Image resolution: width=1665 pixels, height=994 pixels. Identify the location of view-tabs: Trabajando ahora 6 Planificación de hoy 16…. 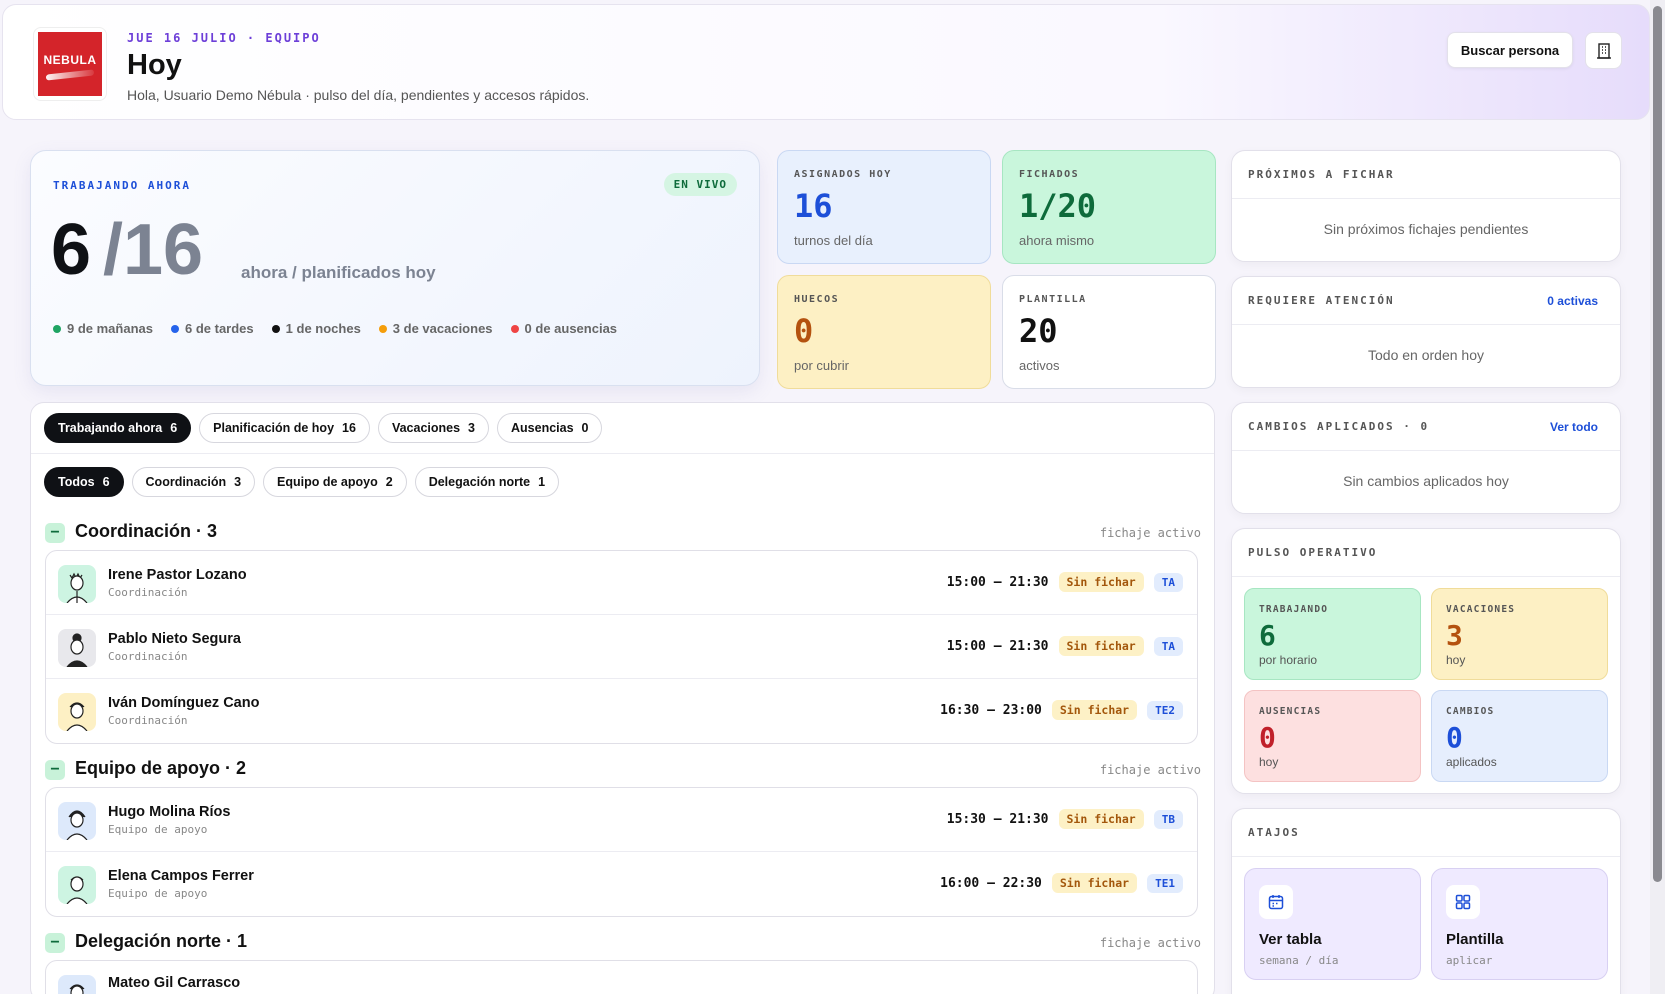
(323, 428).